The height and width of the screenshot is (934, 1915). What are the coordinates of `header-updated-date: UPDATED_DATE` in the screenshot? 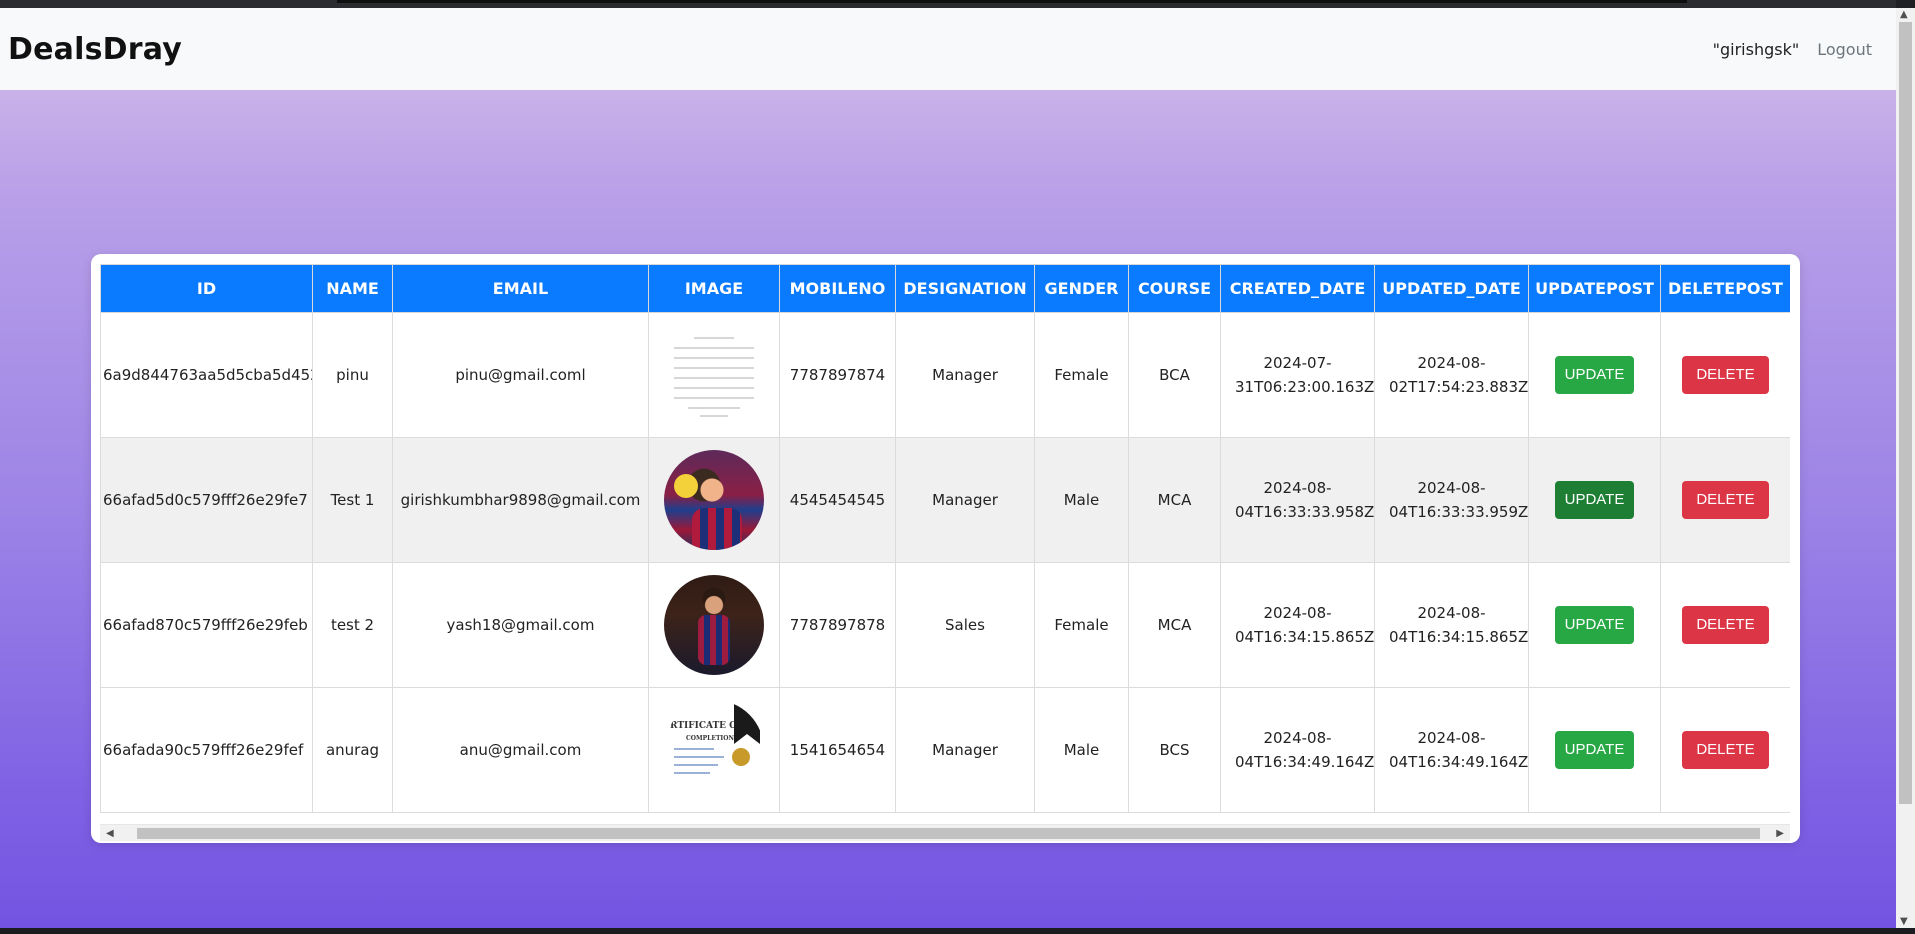 It's located at (1451, 288).